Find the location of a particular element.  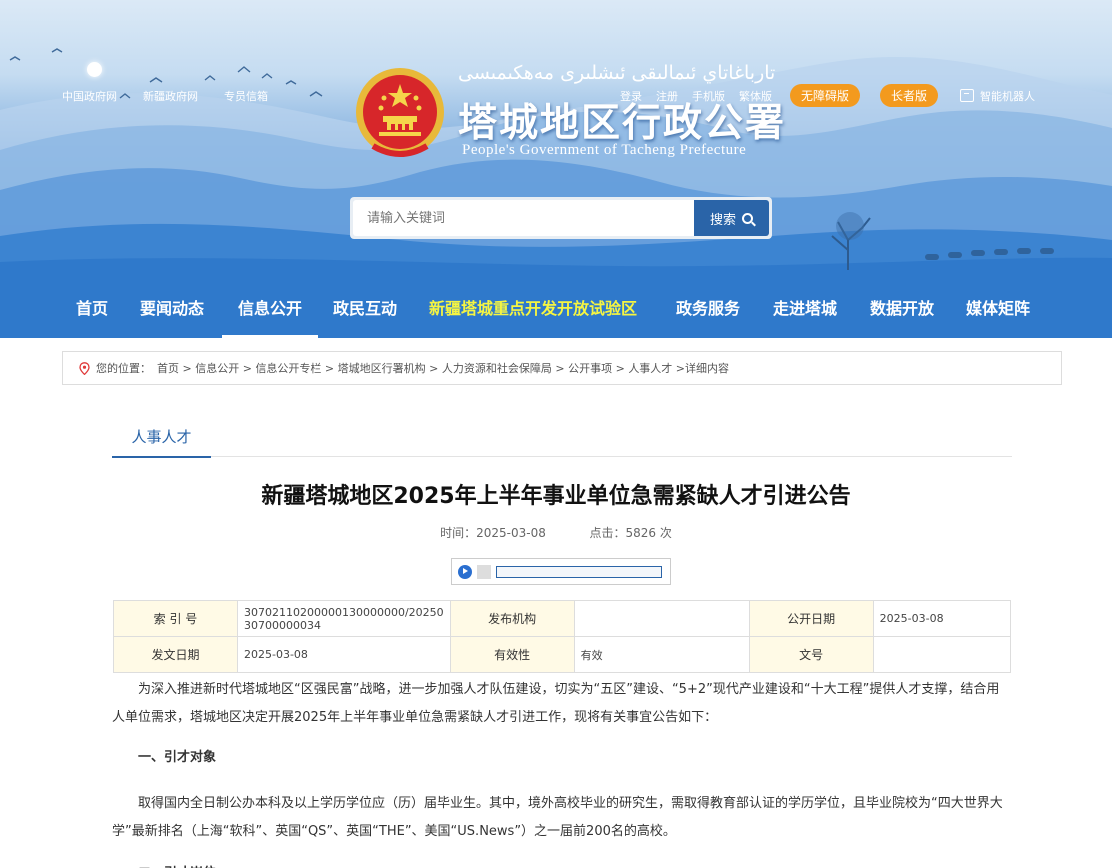

search-button-label: 搜索 is located at coordinates (722, 220).